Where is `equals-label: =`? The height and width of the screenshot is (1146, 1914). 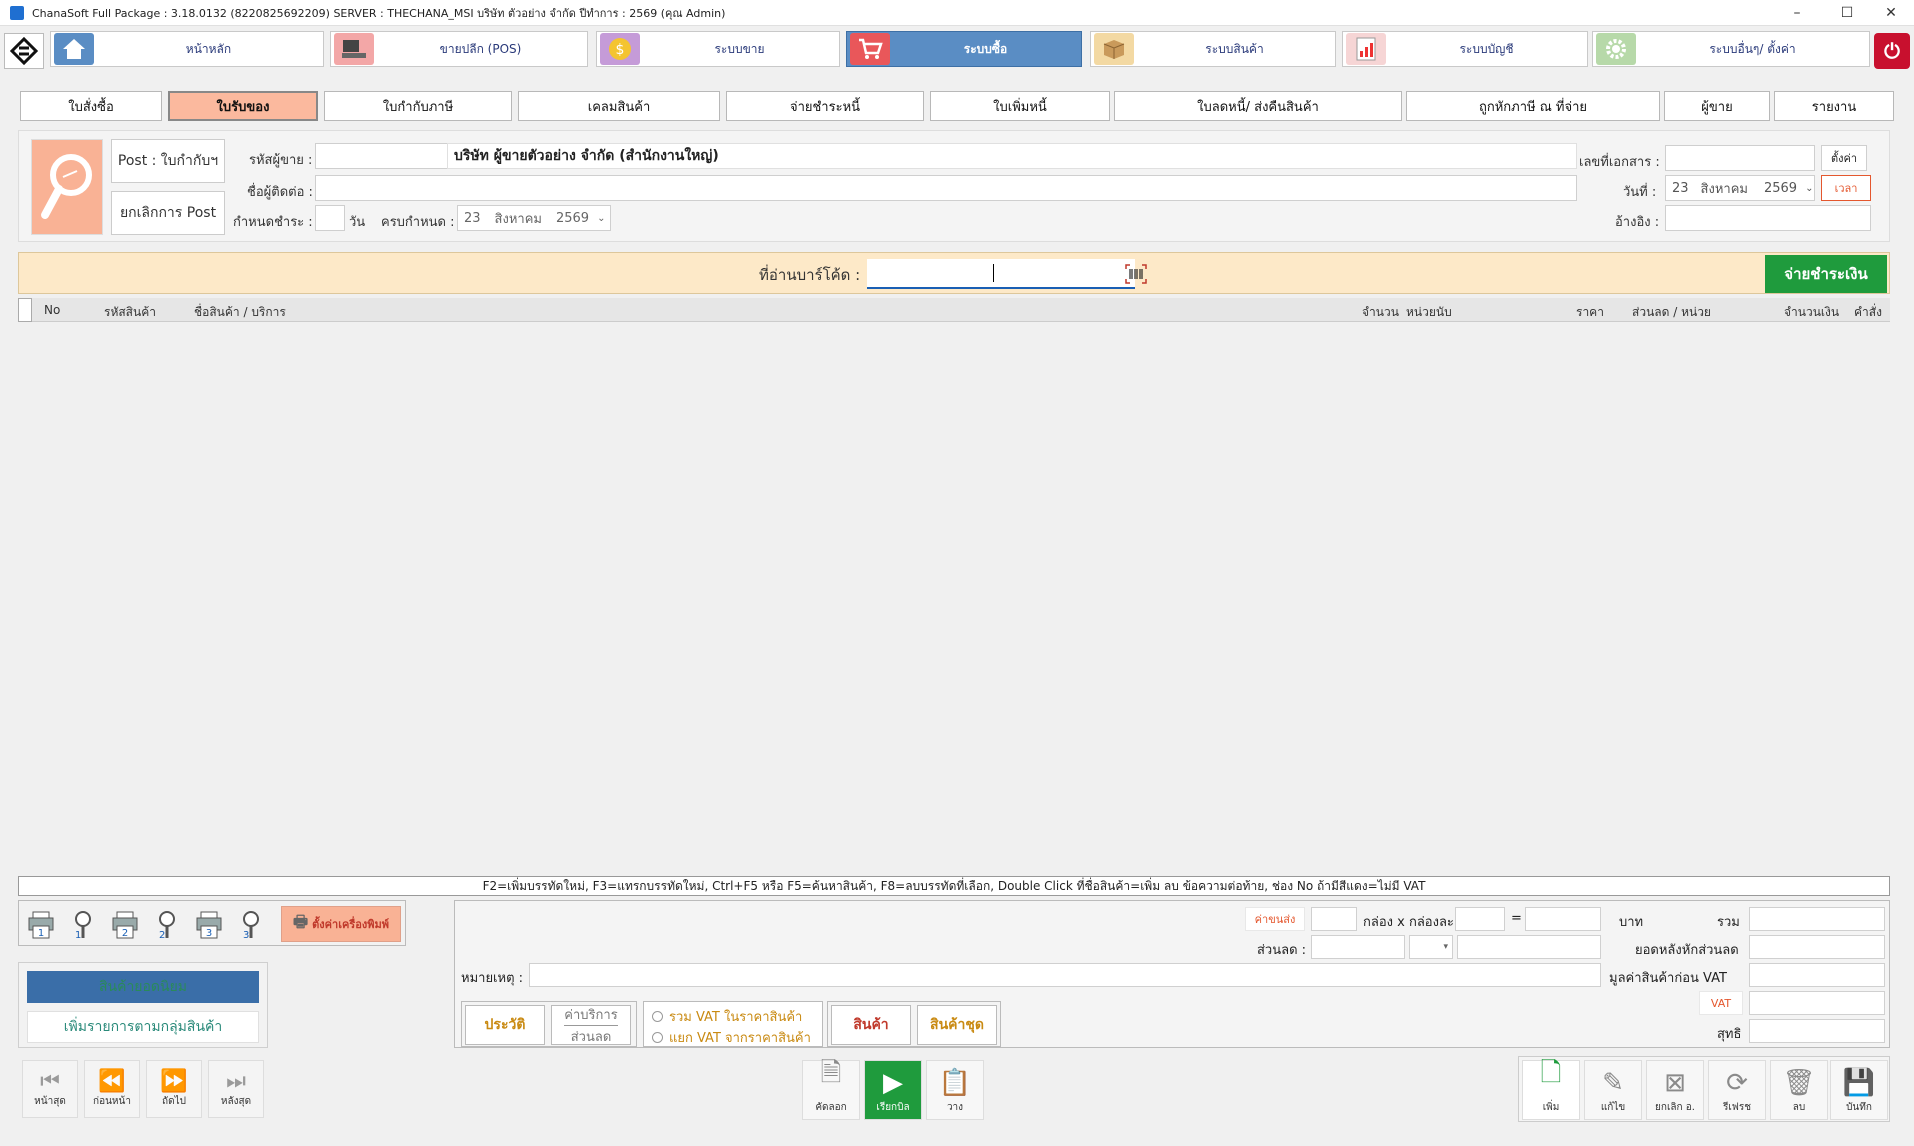 equals-label: = is located at coordinates (1516, 918).